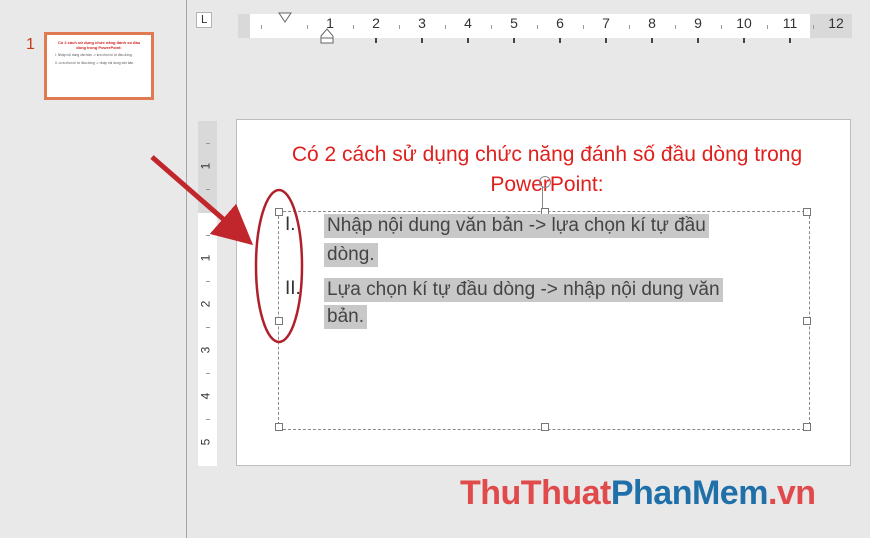  Describe the element at coordinates (279, 427) in the screenshot. I see `resize-handle-bottom-left` at that location.